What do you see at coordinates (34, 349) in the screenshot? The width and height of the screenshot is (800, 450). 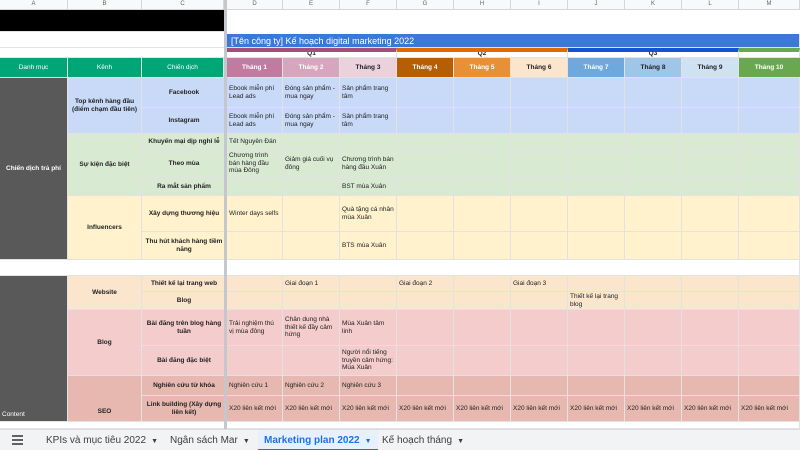 I see `category-content: Content` at bounding box center [34, 349].